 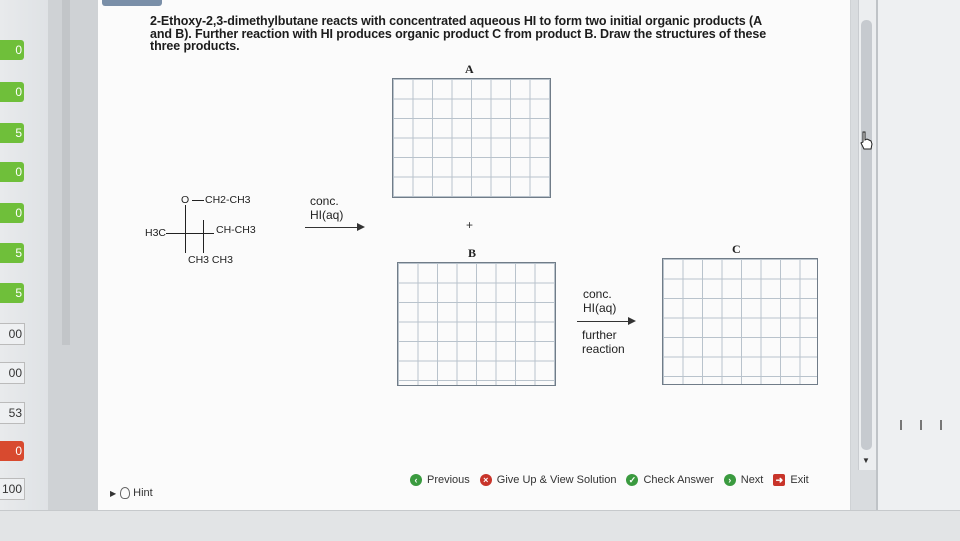 What do you see at coordinates (799, 480) in the screenshot?
I see `exit-label: Exit` at bounding box center [799, 480].